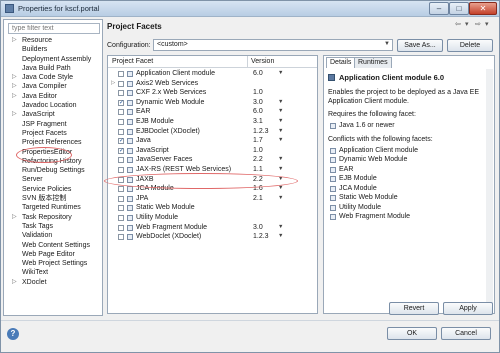 The width and height of the screenshot is (500, 353). I want to click on nav-item: Targeted Runtimes, so click(53, 207).